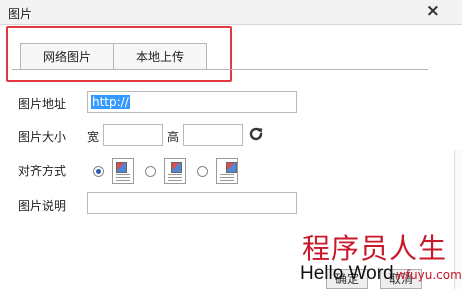  What do you see at coordinates (173, 137) in the screenshot?
I see `height-label: 高` at bounding box center [173, 137].